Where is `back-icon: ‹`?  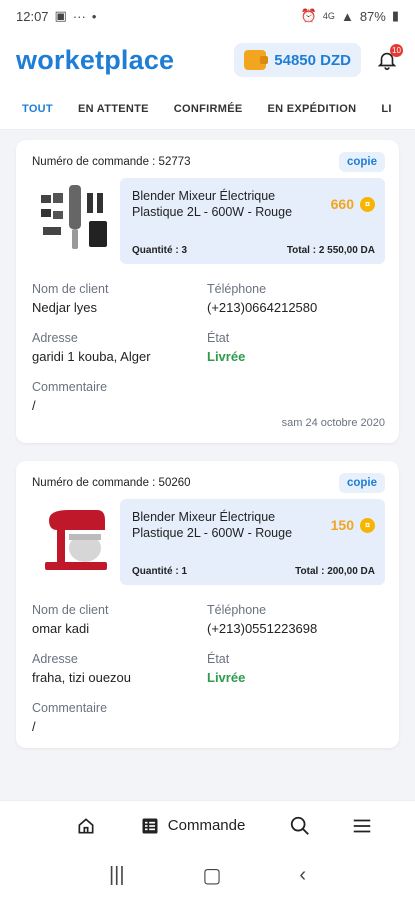
back-icon: ‹ is located at coordinates (302, 875).